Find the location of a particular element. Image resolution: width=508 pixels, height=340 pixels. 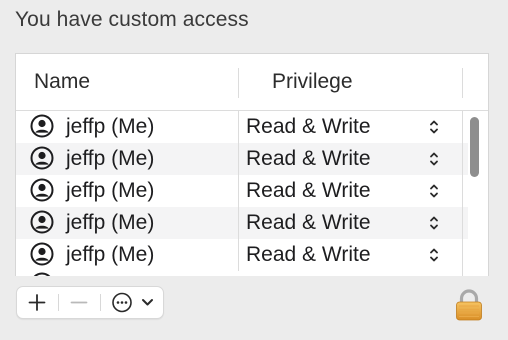

table-action-bar is located at coordinates (90, 302).